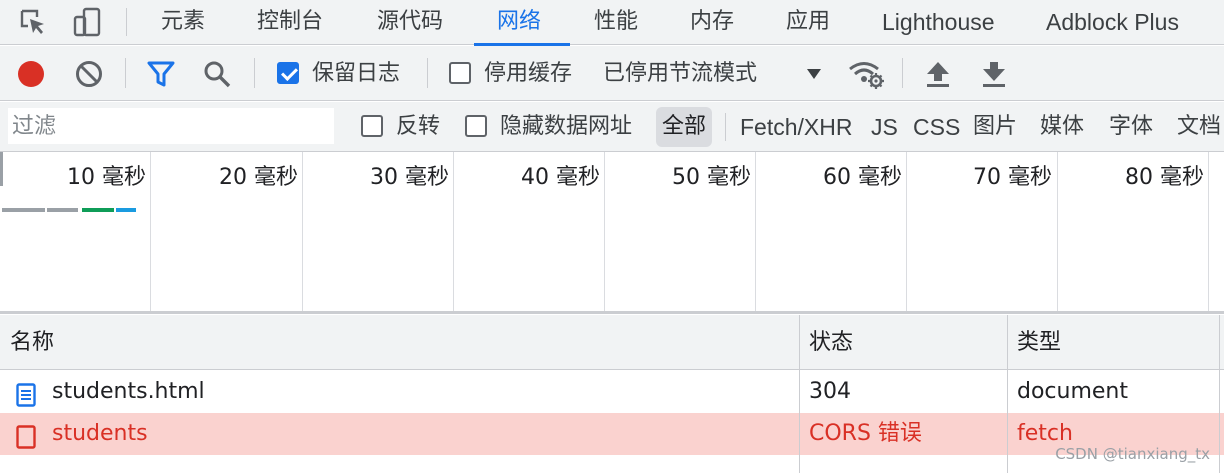 The height and width of the screenshot is (473, 1224). What do you see at coordinates (814, 74) in the screenshot?
I see `chevron-down-icon` at bounding box center [814, 74].